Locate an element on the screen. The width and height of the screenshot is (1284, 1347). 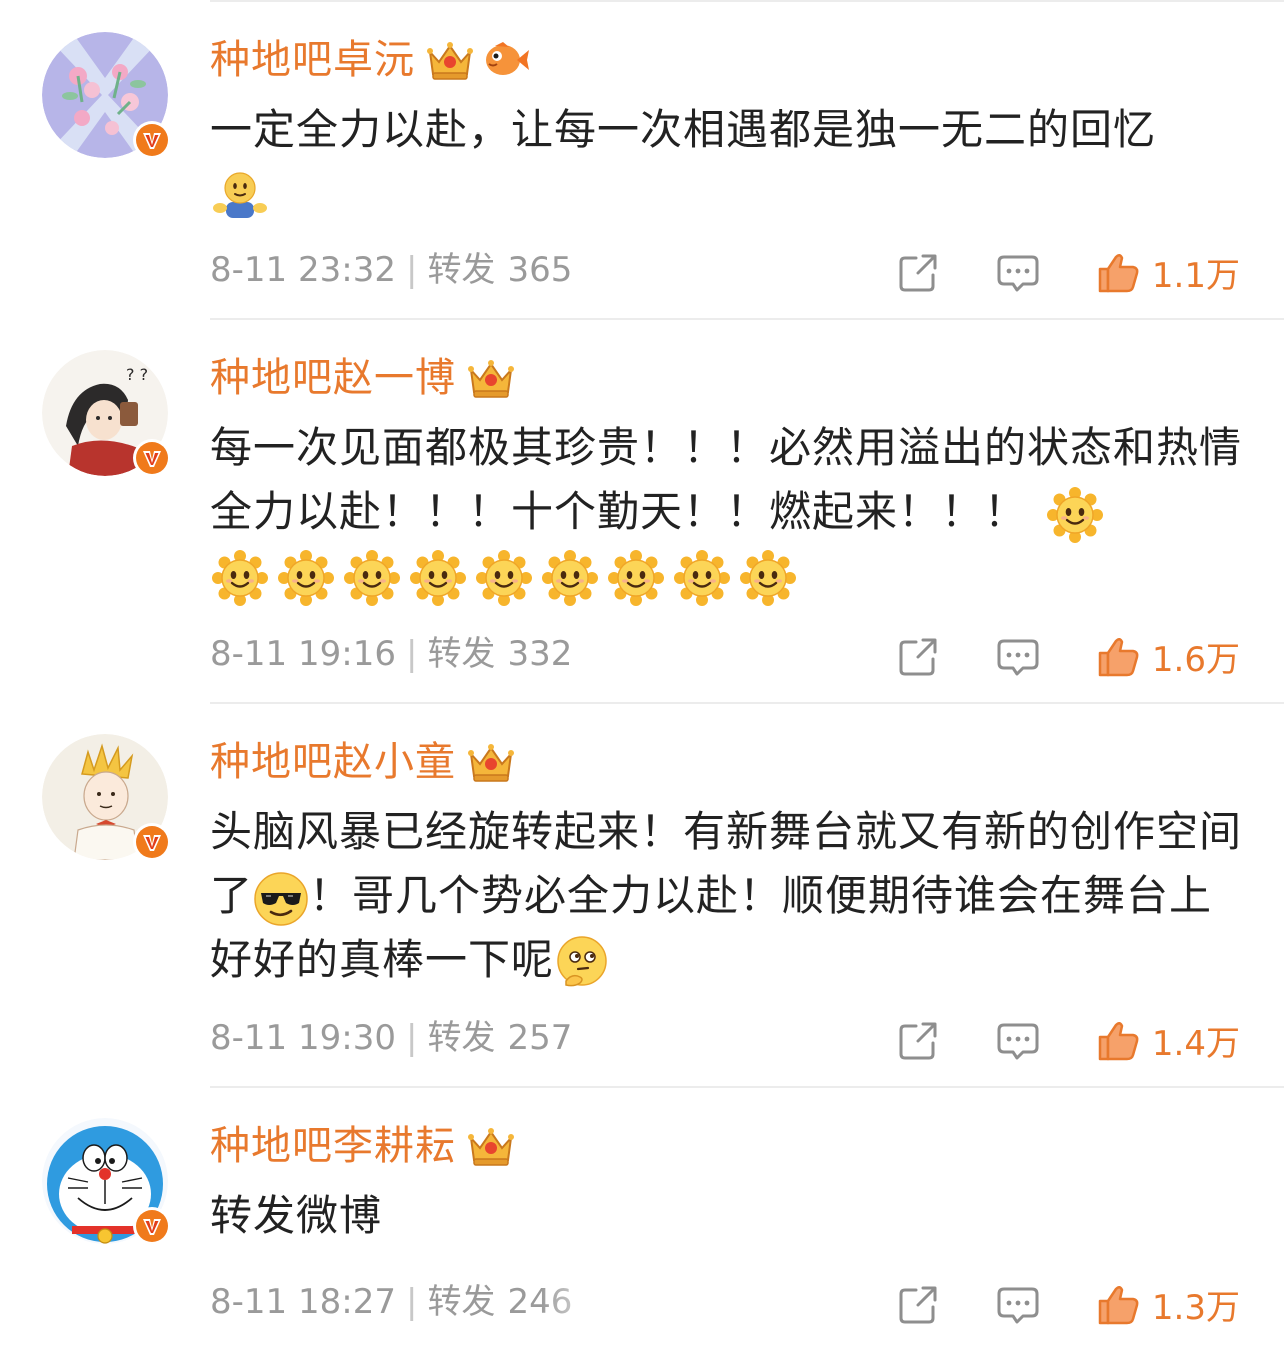
sunglasses-emoji is located at coordinates (281, 899).